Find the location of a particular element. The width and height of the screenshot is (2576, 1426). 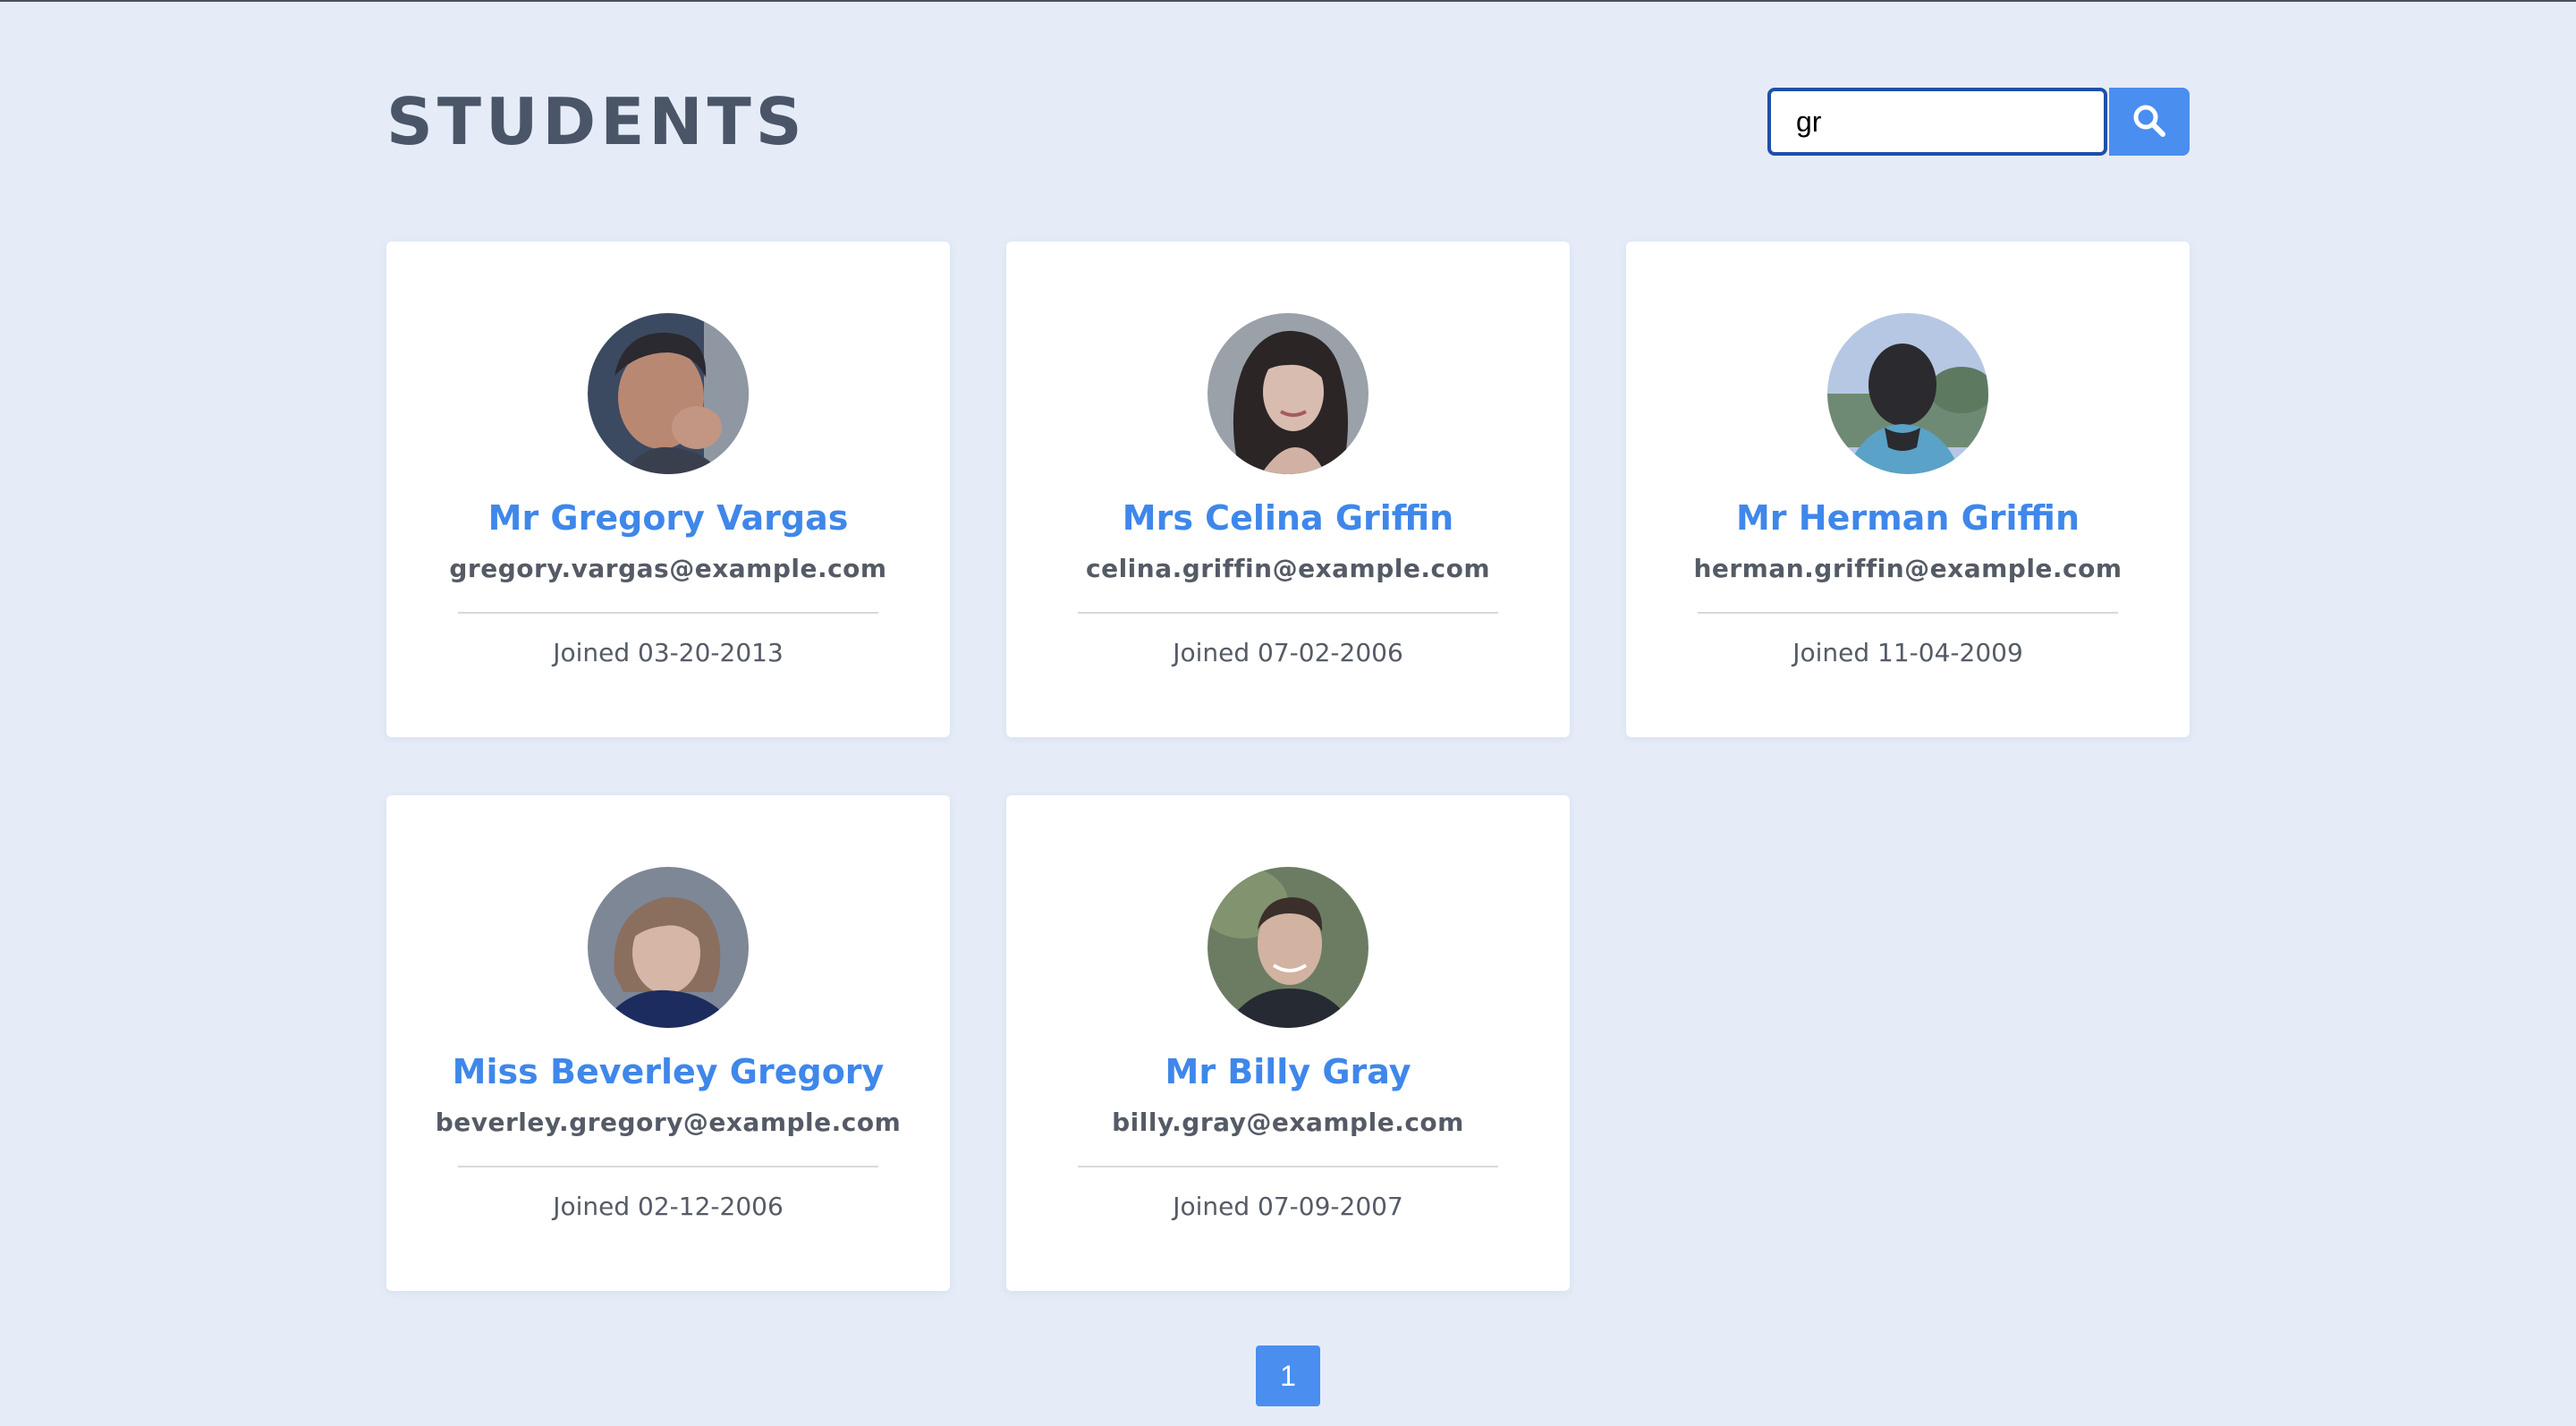

student-email: celina.griffin@example.com is located at coordinates (1288, 568).